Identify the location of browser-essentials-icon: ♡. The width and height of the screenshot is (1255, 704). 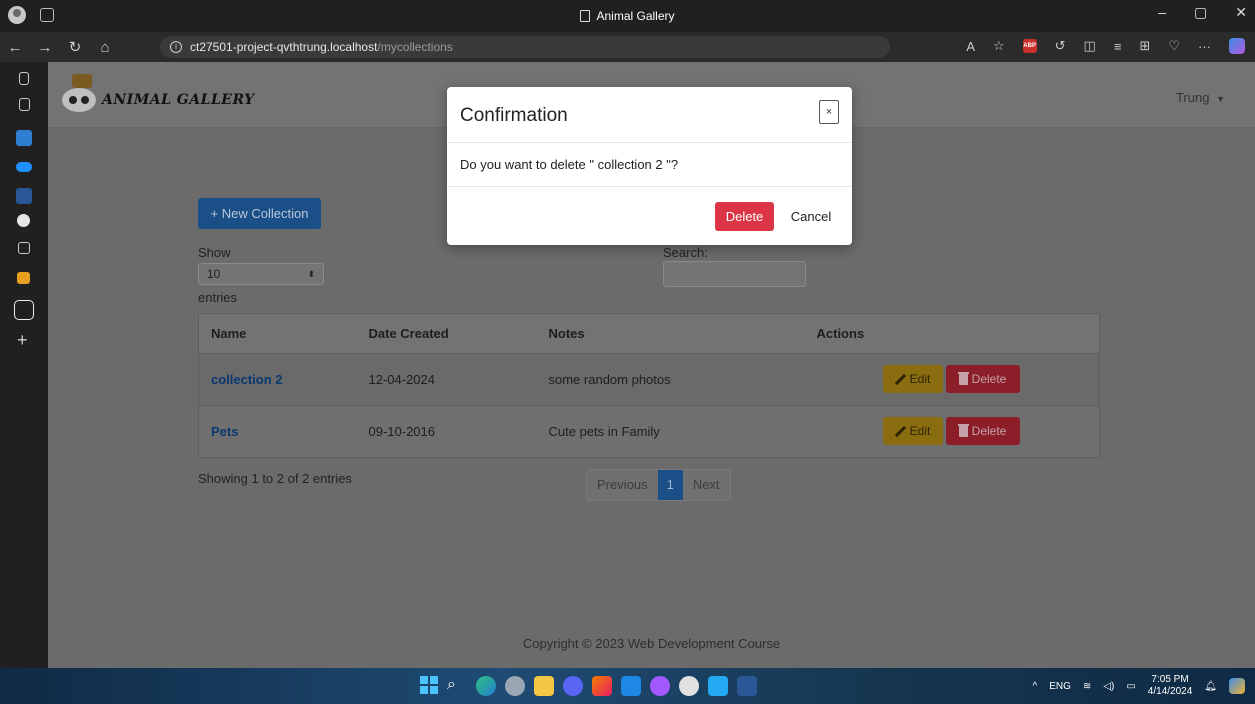
(1174, 46).